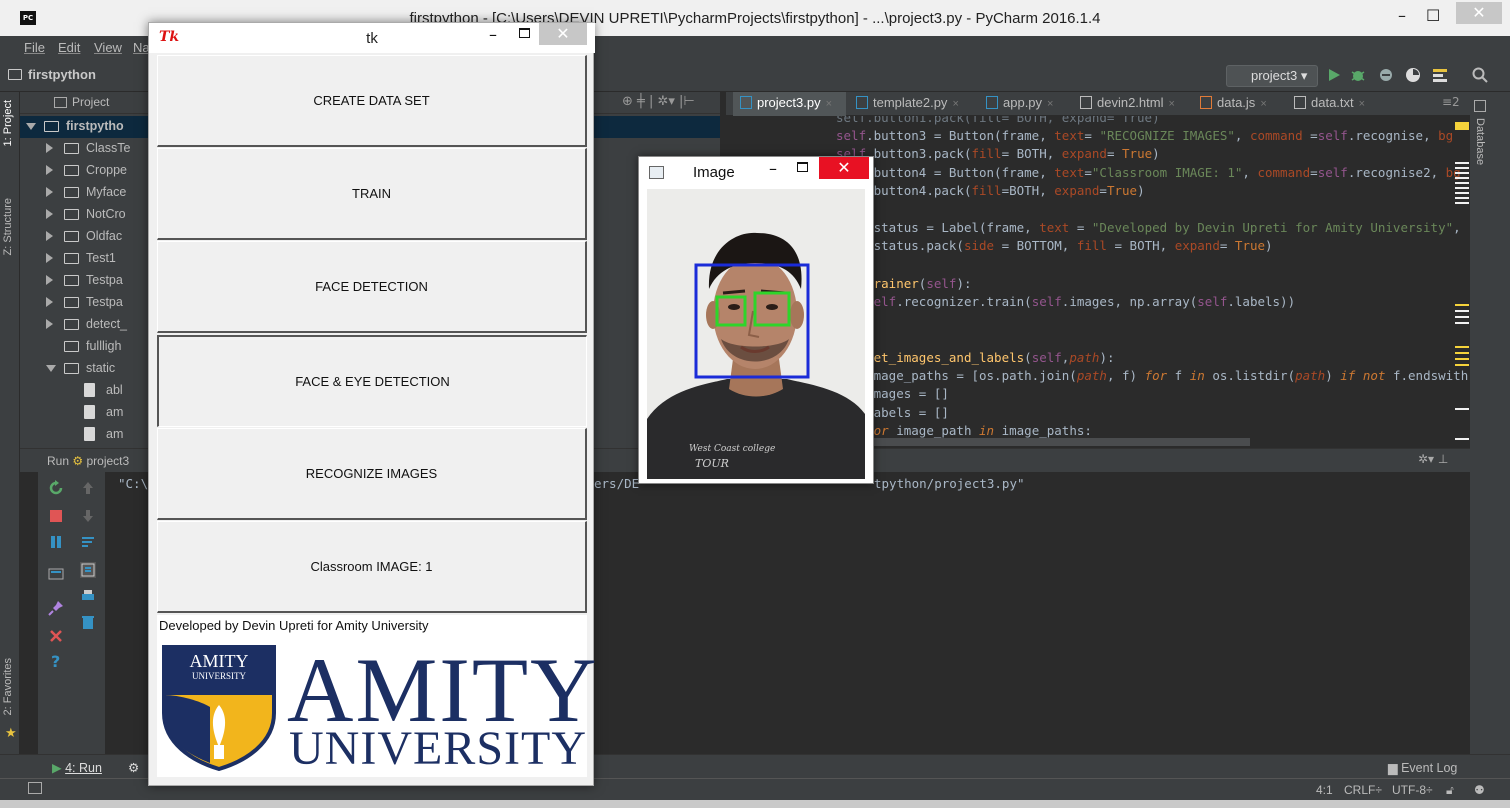 The width and height of the screenshot is (1510, 808). What do you see at coordinates (493, 34) in the screenshot?
I see `tk-minimize-button: –` at bounding box center [493, 34].